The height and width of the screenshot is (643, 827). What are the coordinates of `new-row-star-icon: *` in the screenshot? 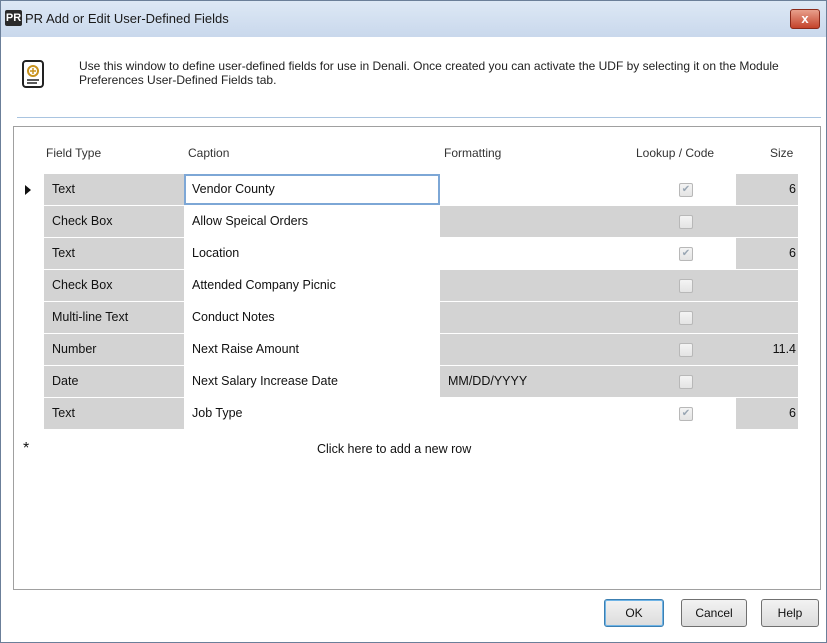 It's located at (26, 448).